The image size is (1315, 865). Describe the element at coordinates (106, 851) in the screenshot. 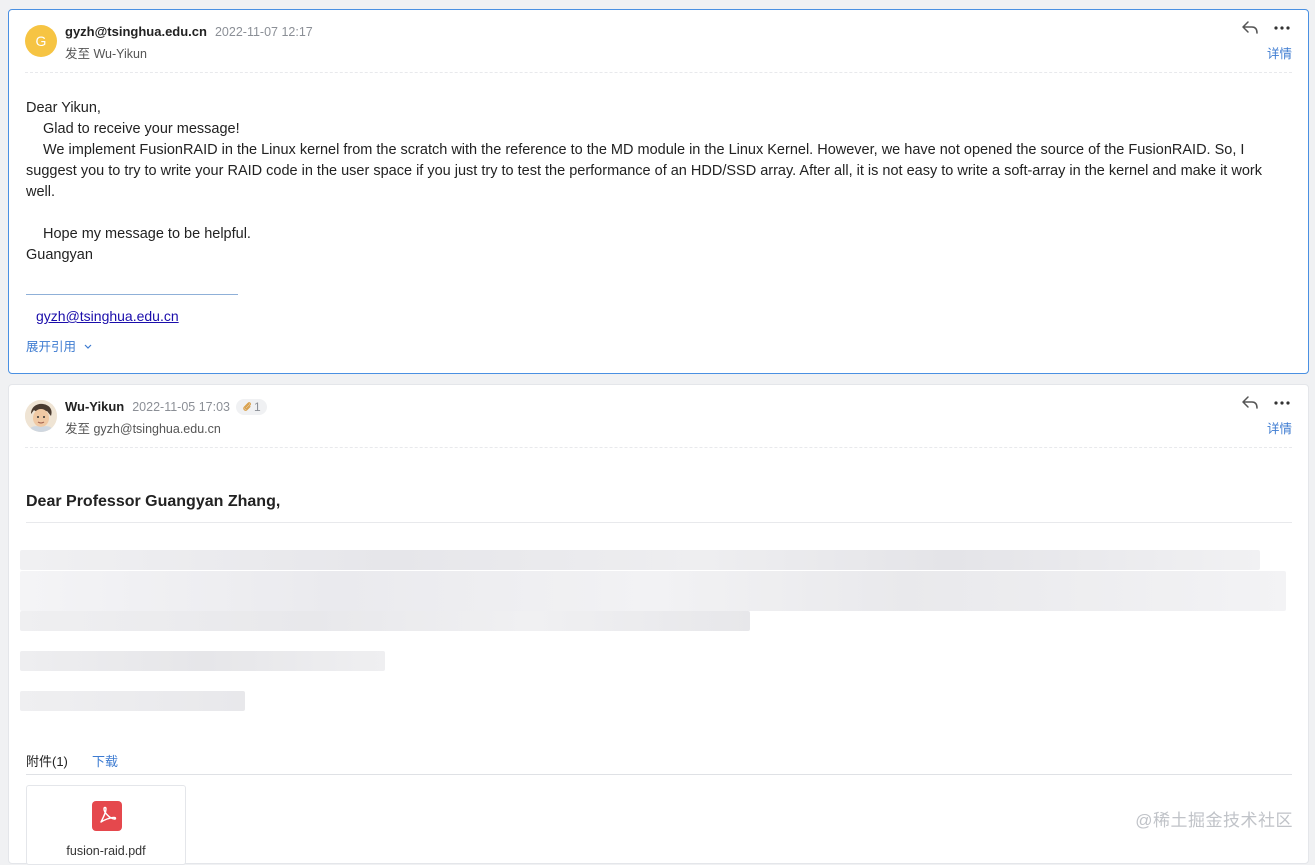

I see `attachment-filename: fusion-raid.pdf` at that location.